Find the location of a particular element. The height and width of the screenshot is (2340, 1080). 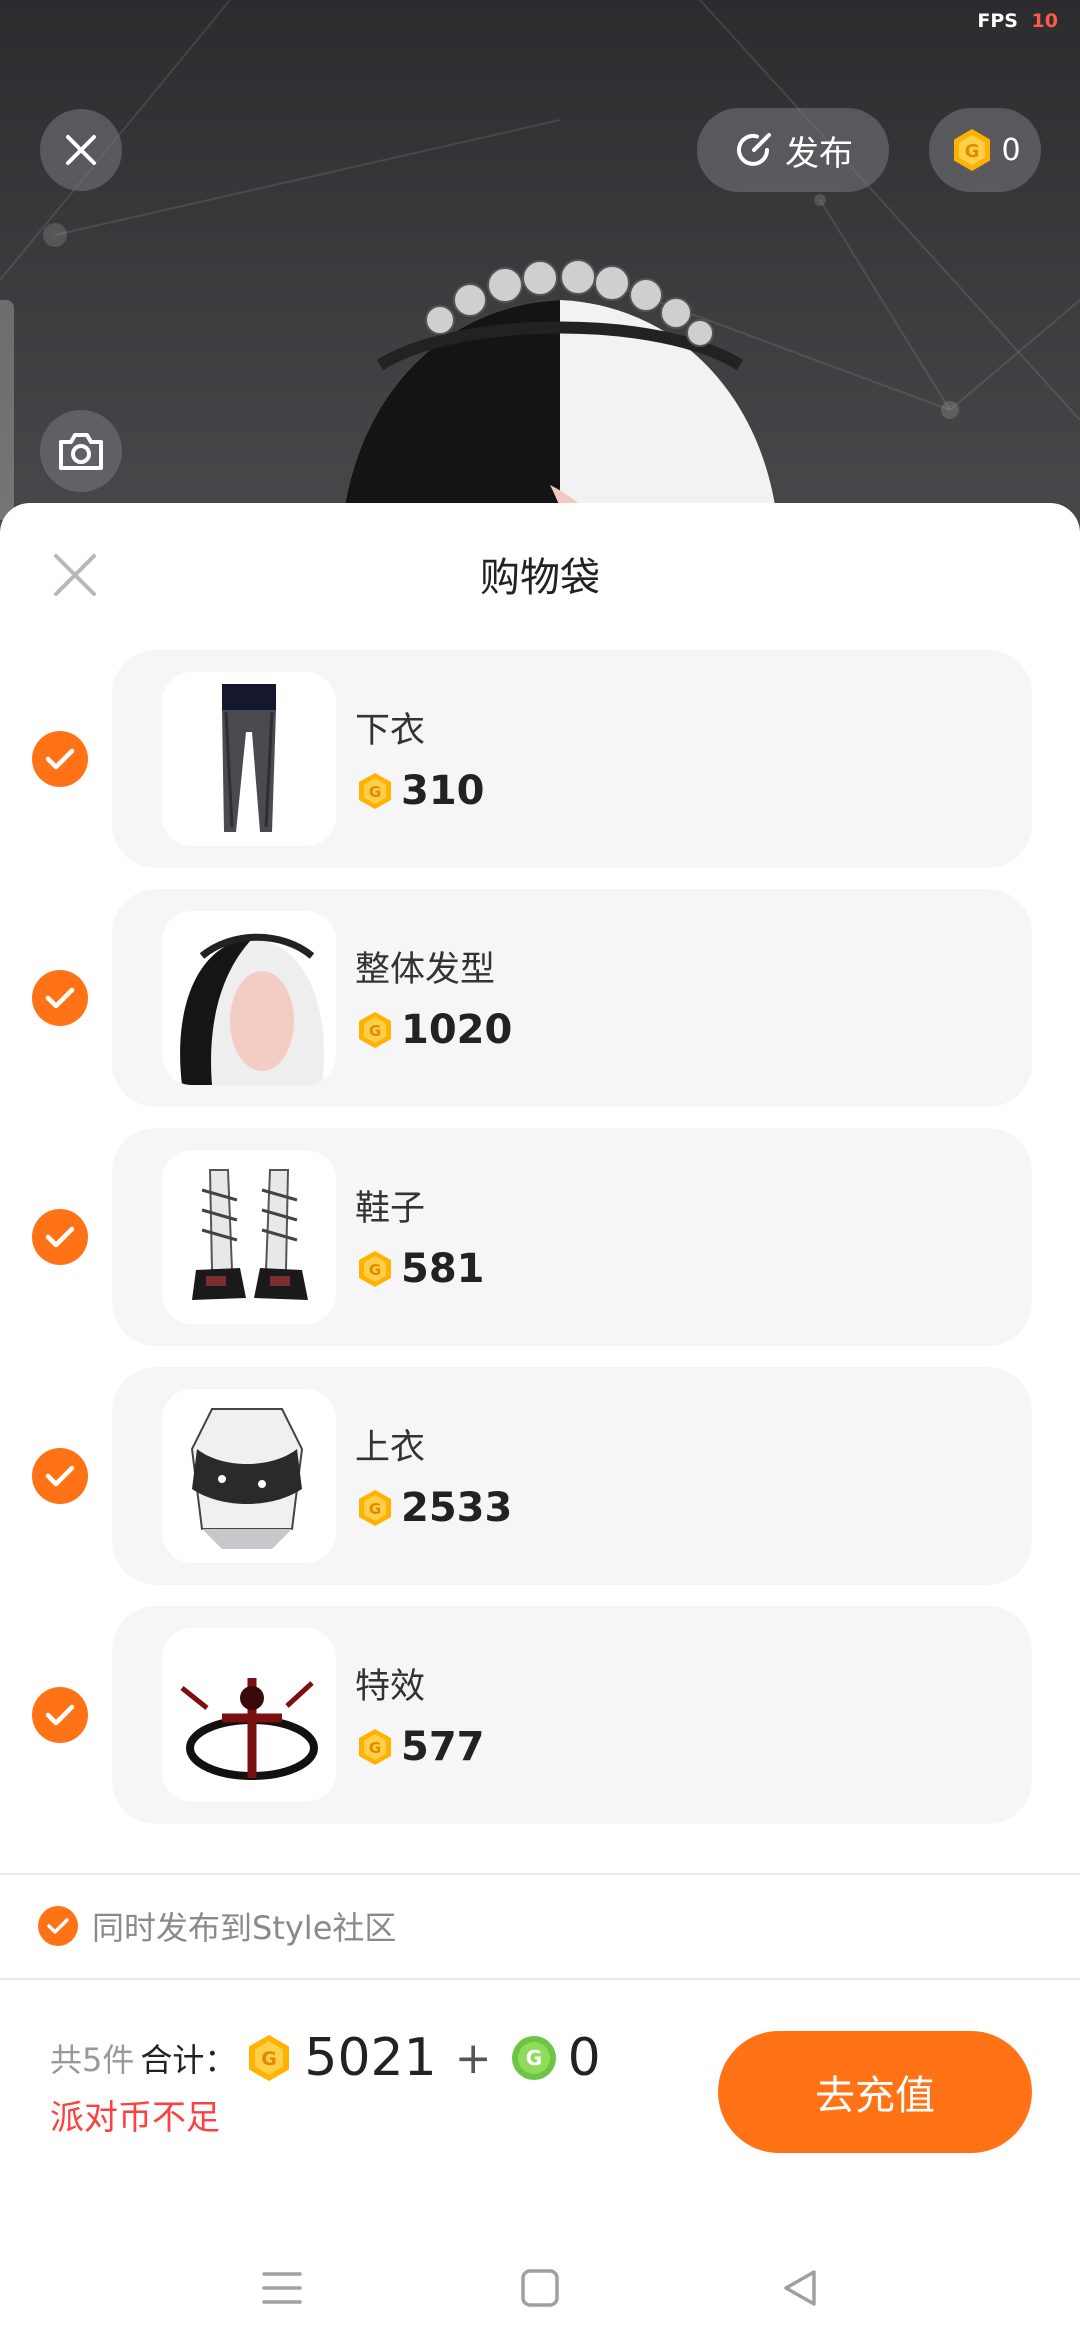

cart-item-card: 特效 G 577 is located at coordinates (572, 1715).